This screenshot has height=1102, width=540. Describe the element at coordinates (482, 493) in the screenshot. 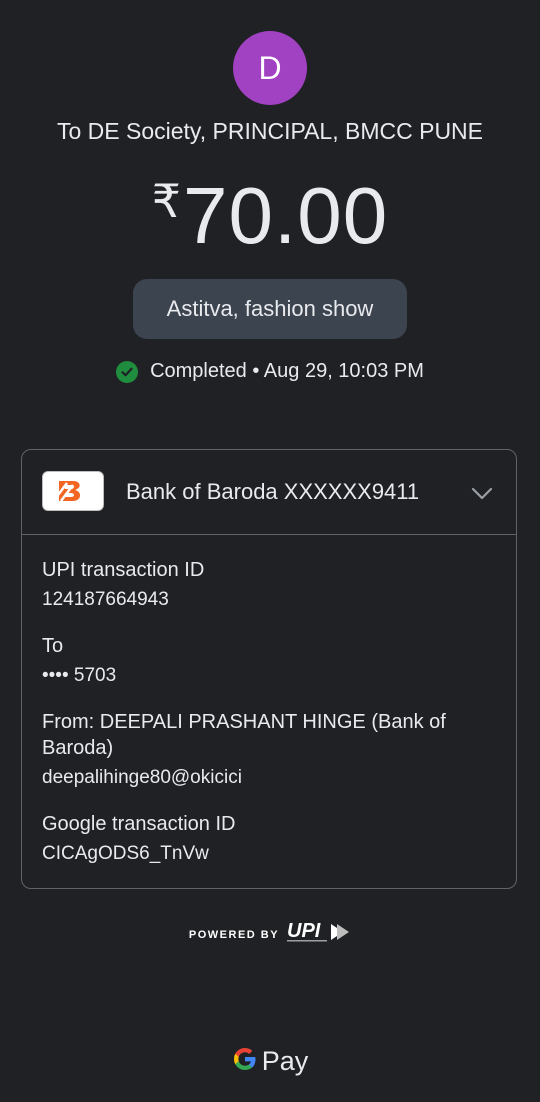

I see `chevron-down-icon` at that location.